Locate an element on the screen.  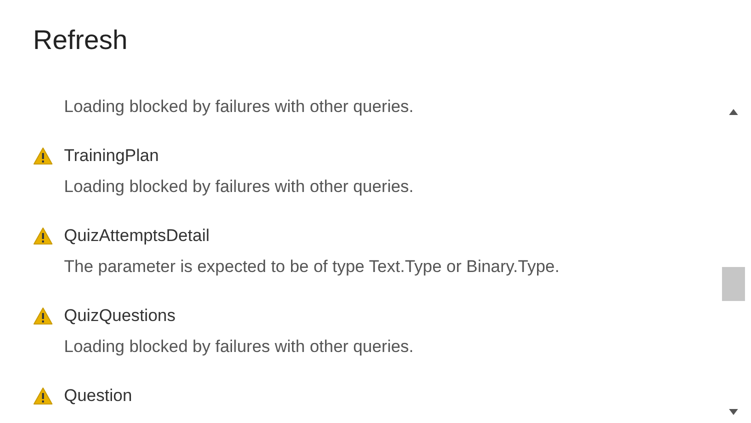
error-message: The parameter is expected to be of type Text.Type or Binary.Type. is located at coordinates (312, 267).